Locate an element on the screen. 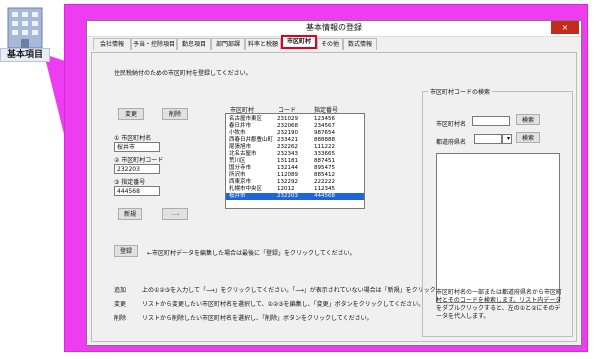 The height and width of the screenshot is (359, 598). building-icon is located at coordinates (25, 28).